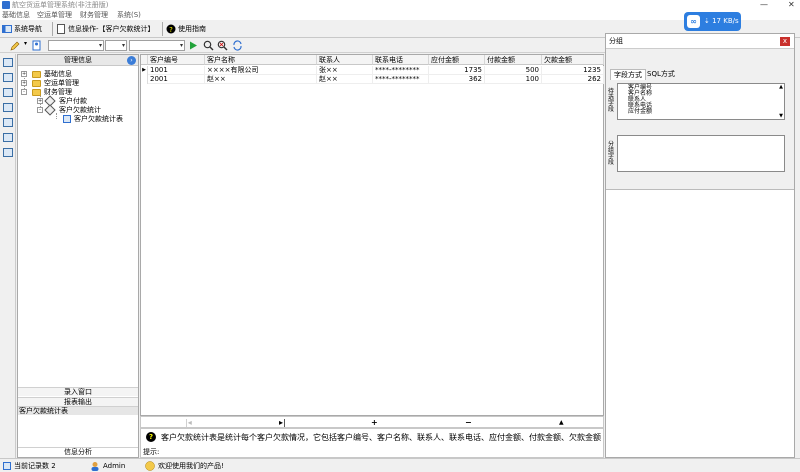 The image size is (800, 472). Describe the element at coordinates (616, 41) in the screenshot. I see `group-panel-title: 分组` at that location.